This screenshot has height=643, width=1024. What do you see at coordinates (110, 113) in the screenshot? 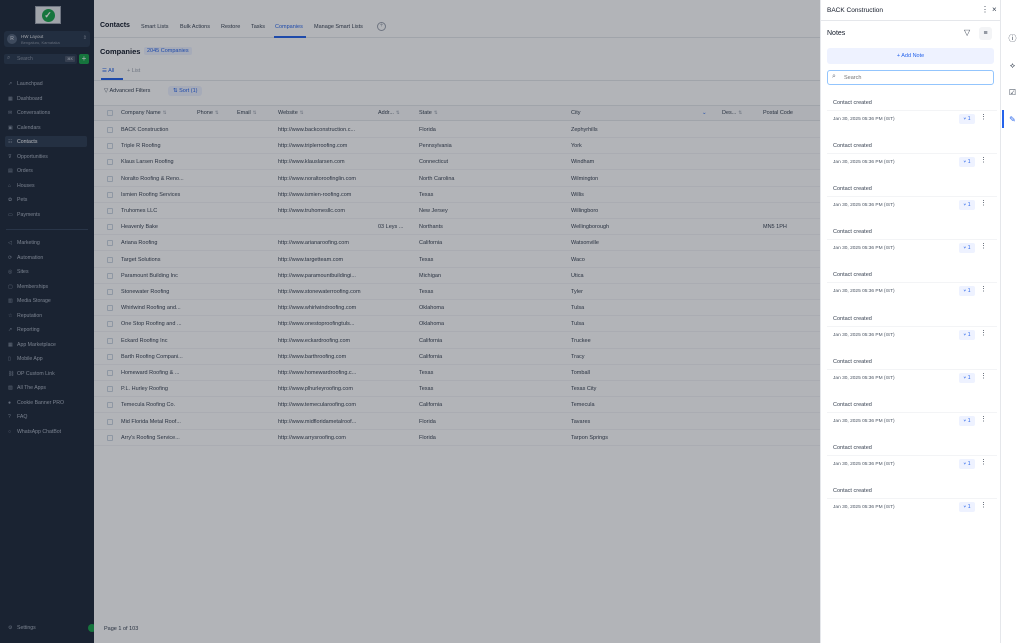
I see `select-all-checkbox` at bounding box center [110, 113].